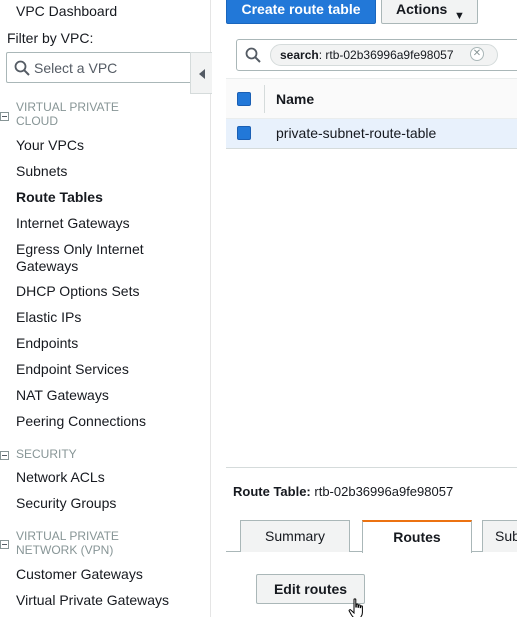 Image resolution: width=517 pixels, height=617 pixels. I want to click on table-row: private-subnet-route-table, so click(371, 134).